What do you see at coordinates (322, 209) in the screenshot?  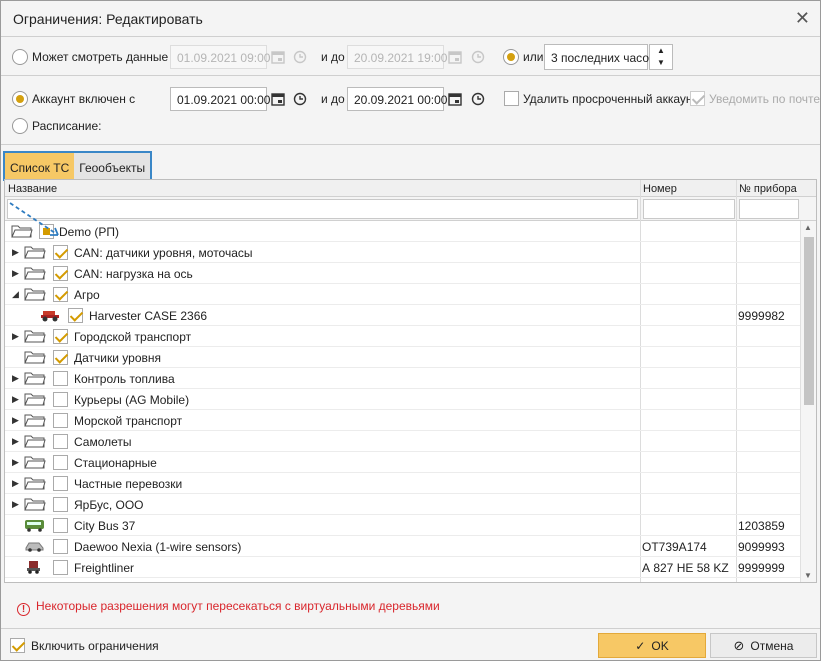 I see `filter-name-input` at bounding box center [322, 209].